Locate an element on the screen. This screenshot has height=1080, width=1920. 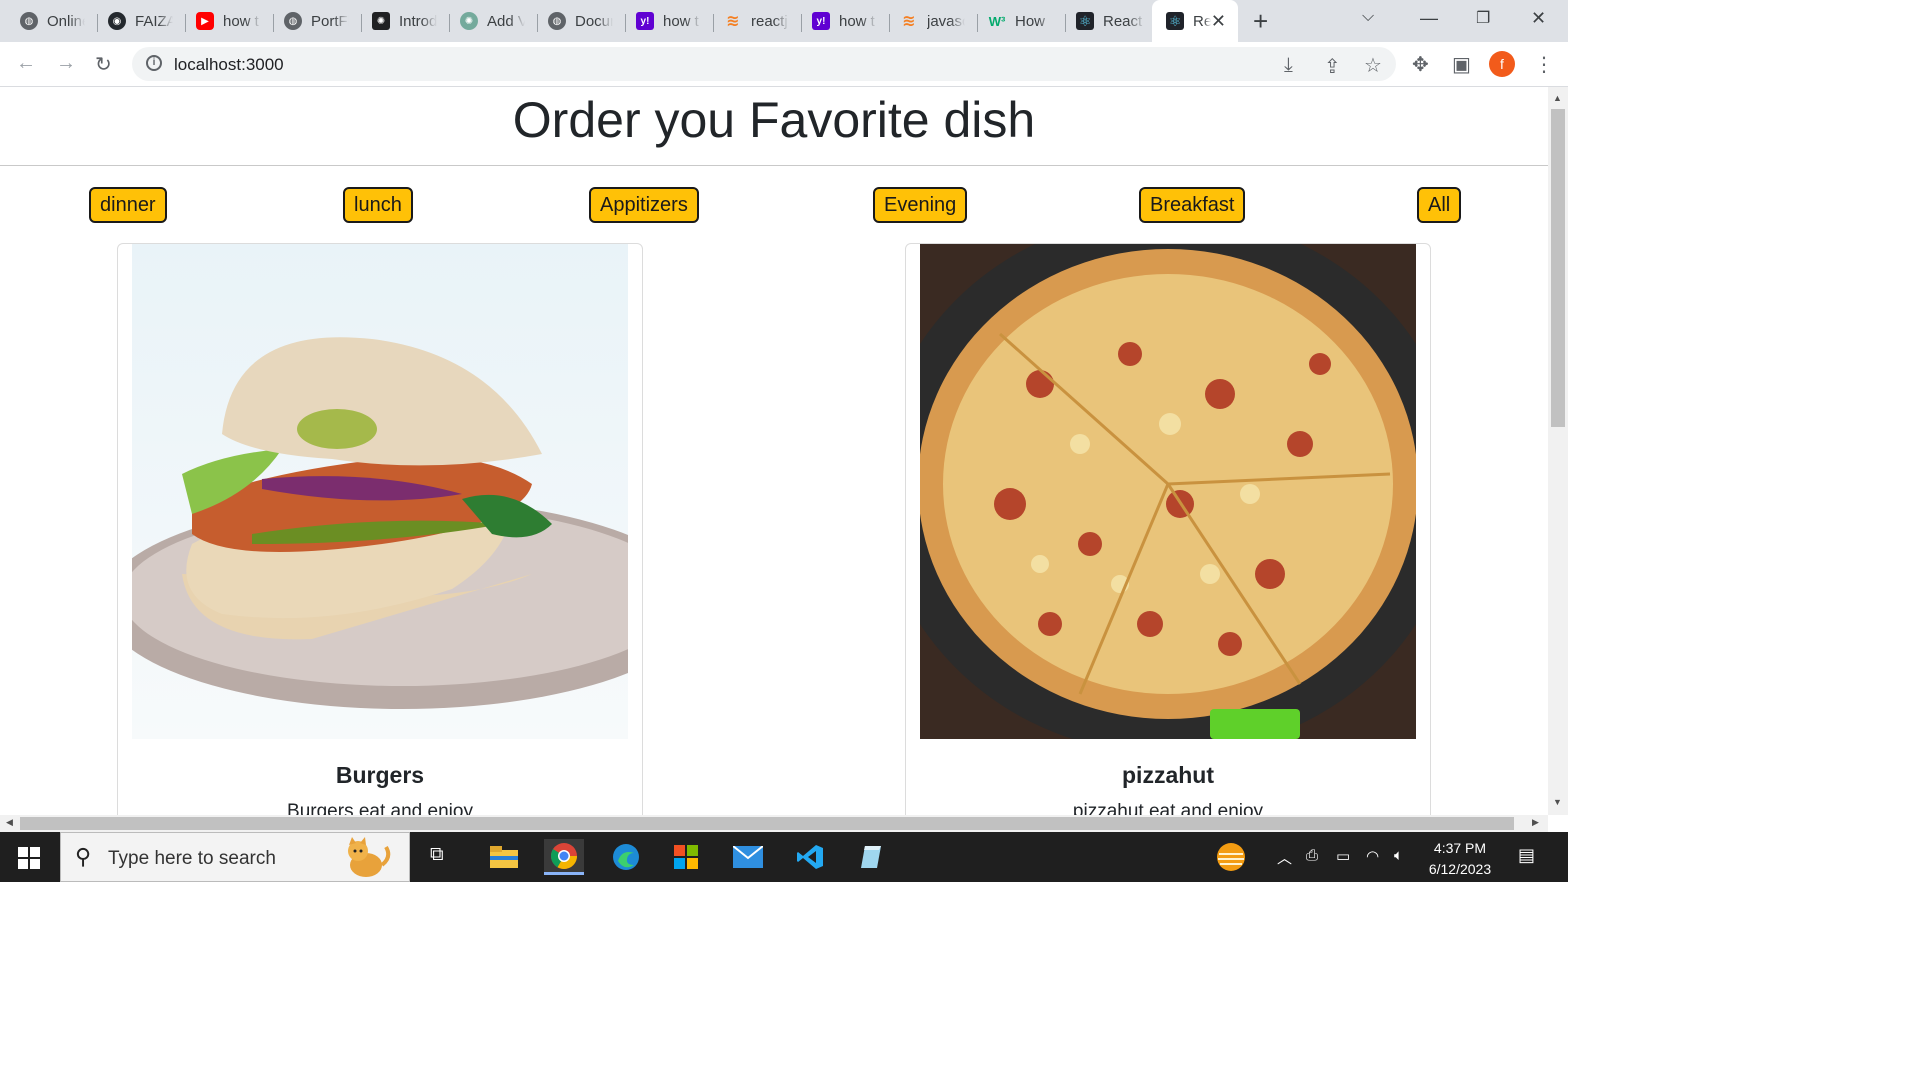
side-panel-icon: ▣ is located at coordinates (1461, 64).